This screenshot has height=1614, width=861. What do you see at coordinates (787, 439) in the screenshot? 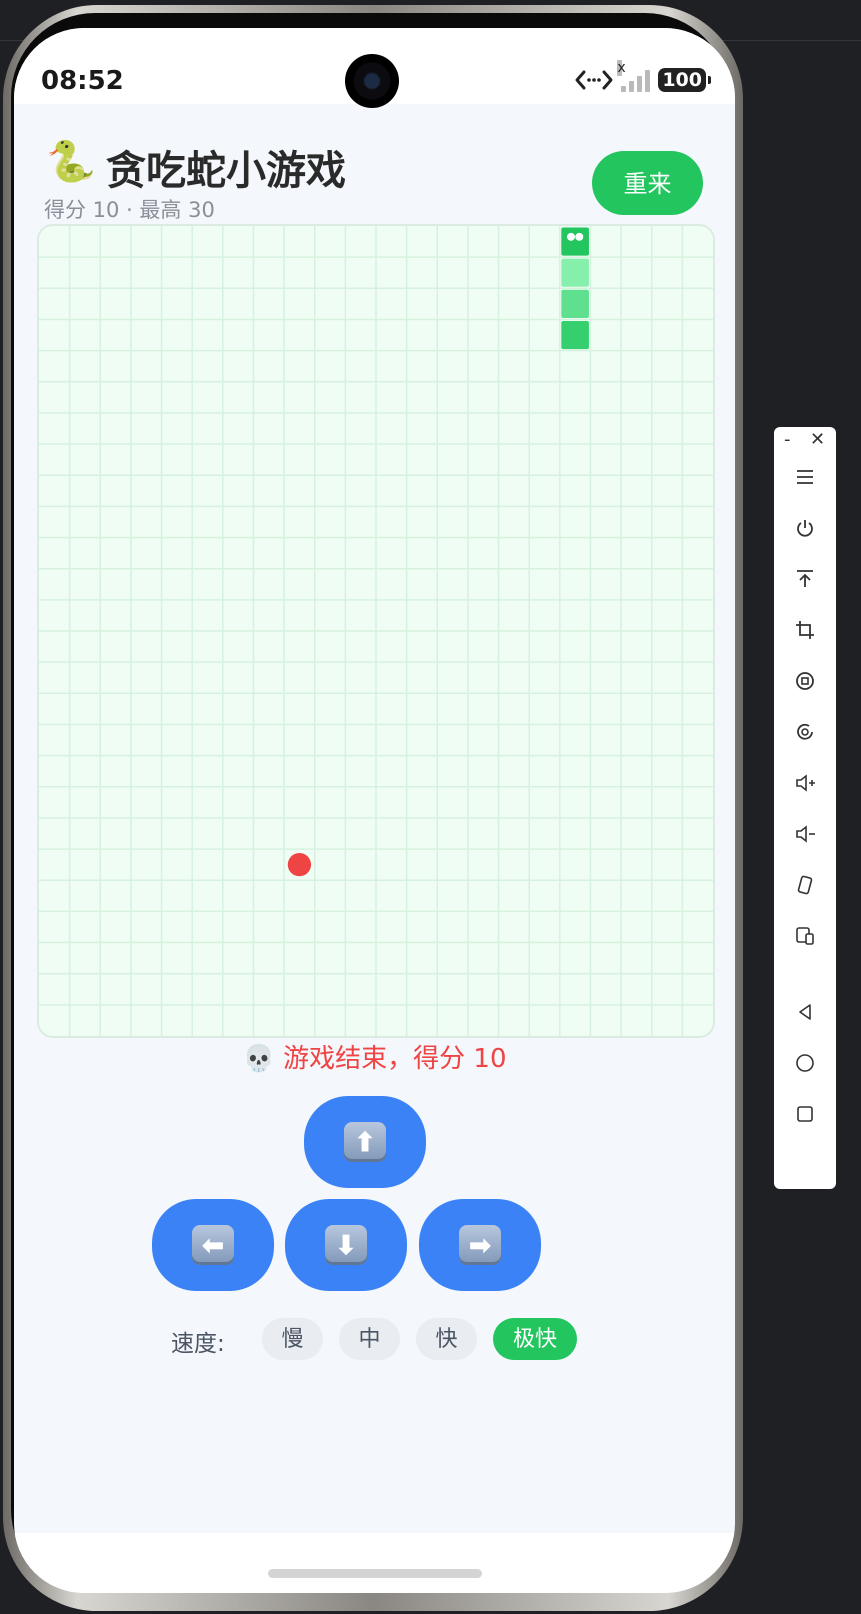
I see `minimize-button: -` at bounding box center [787, 439].